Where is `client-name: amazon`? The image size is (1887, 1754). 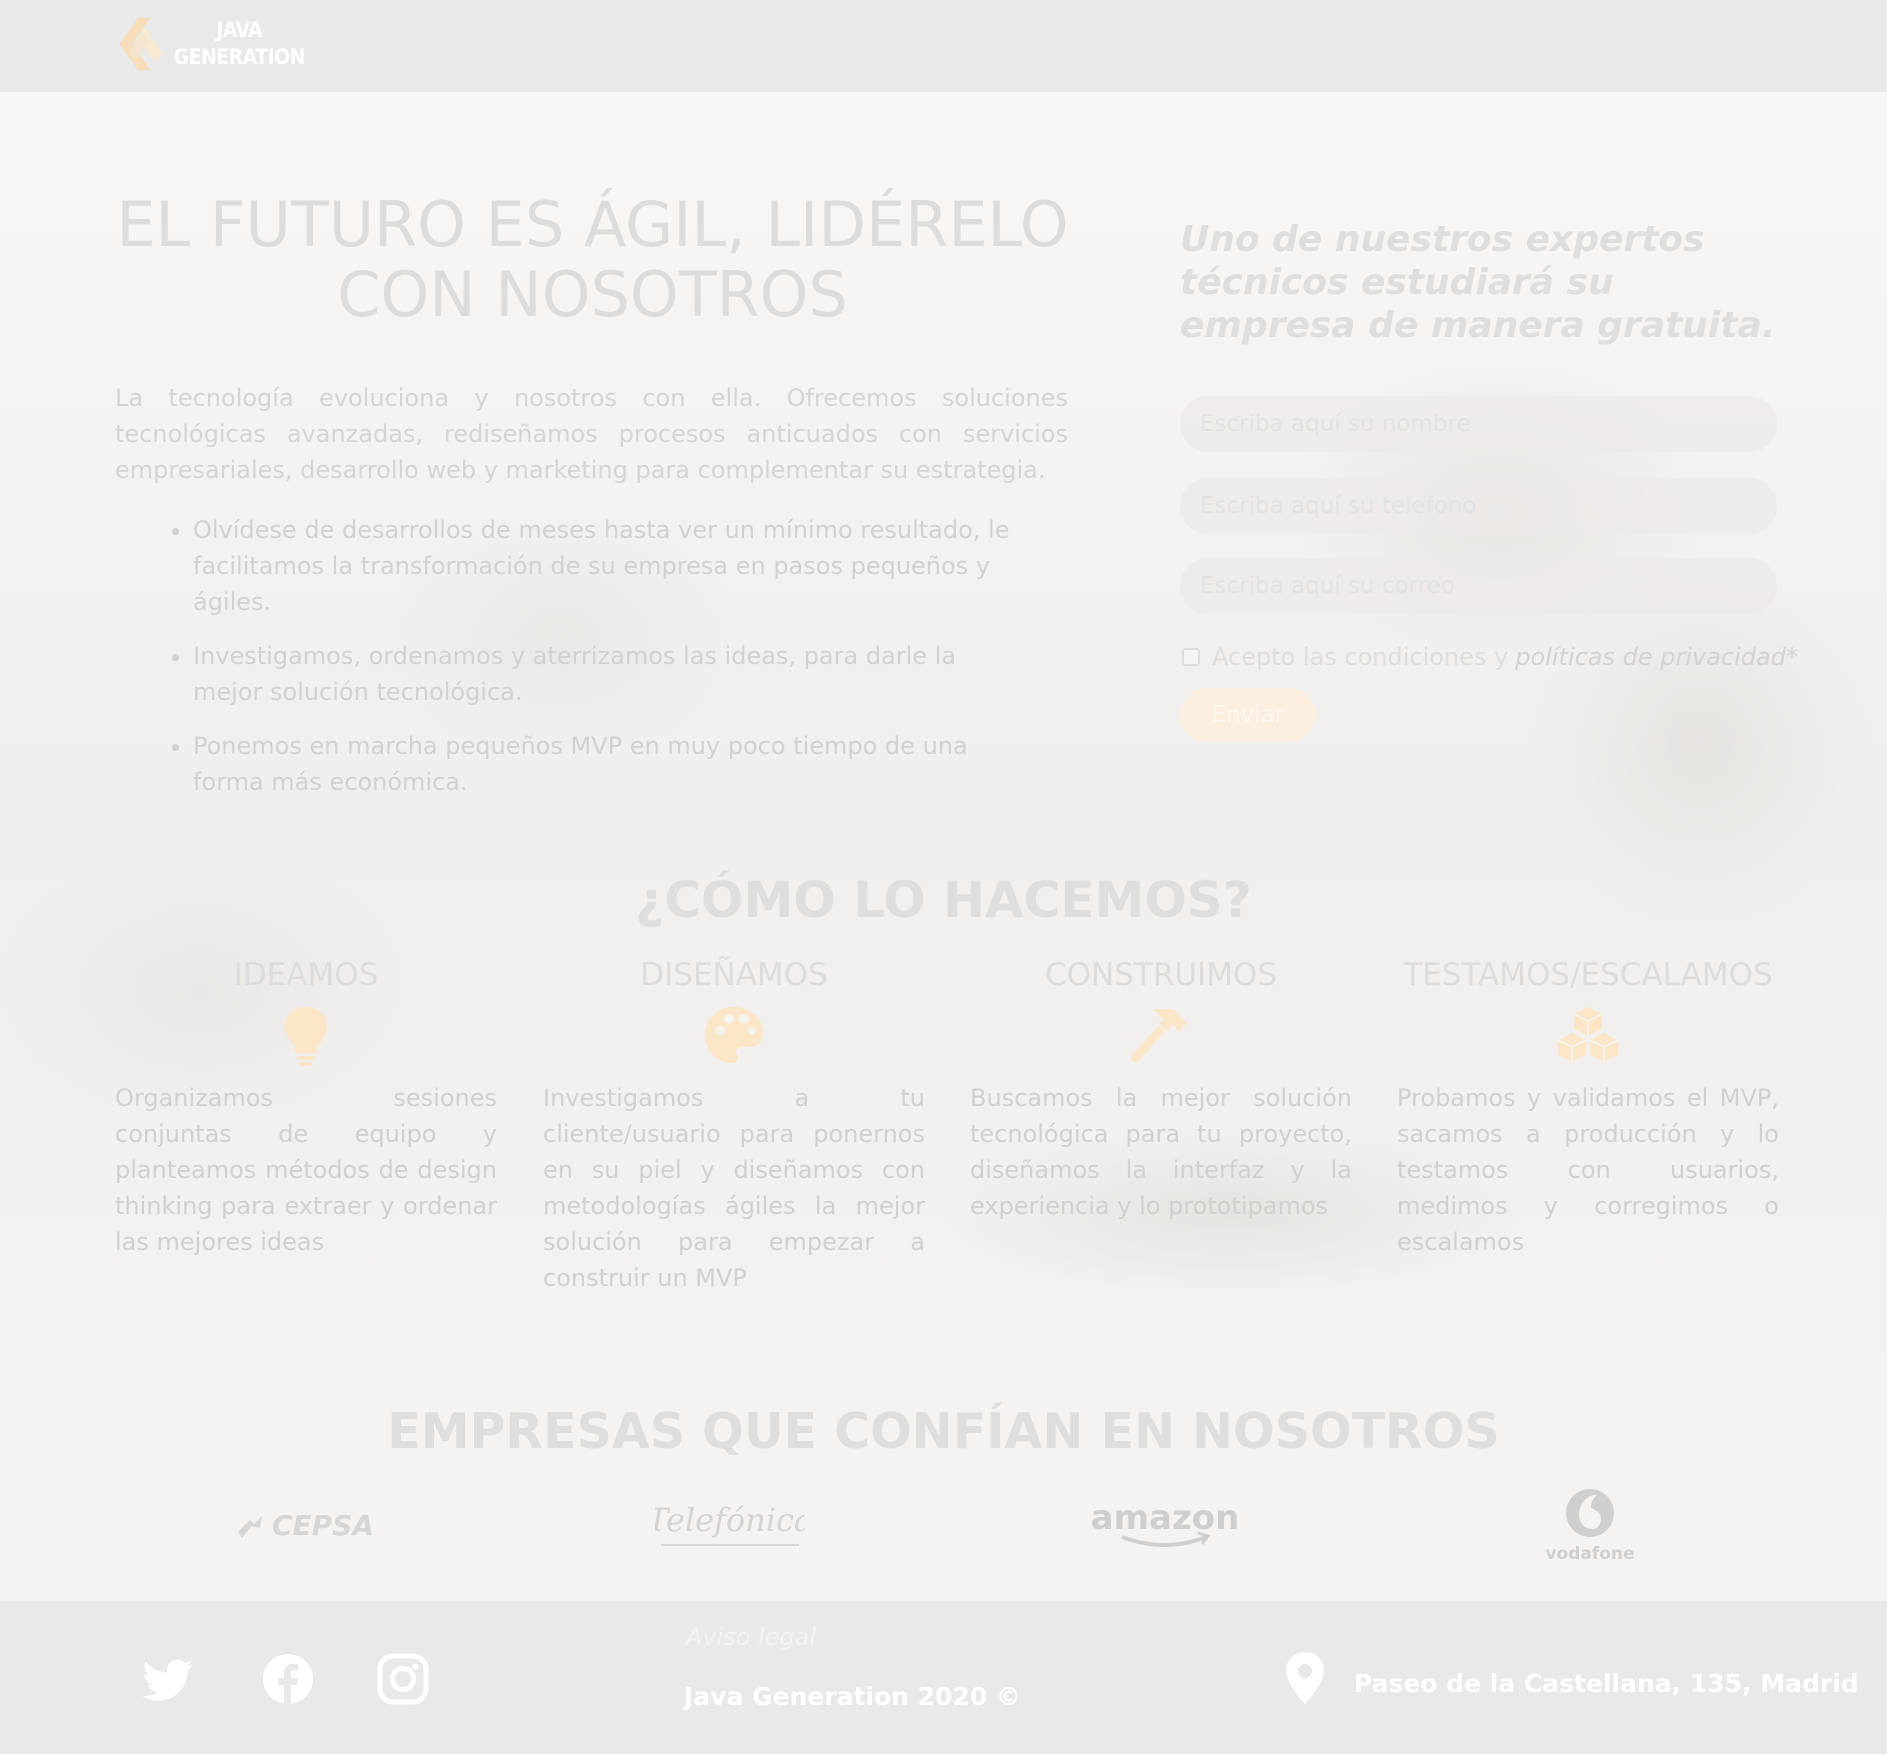 client-name: amazon is located at coordinates (1165, 1518).